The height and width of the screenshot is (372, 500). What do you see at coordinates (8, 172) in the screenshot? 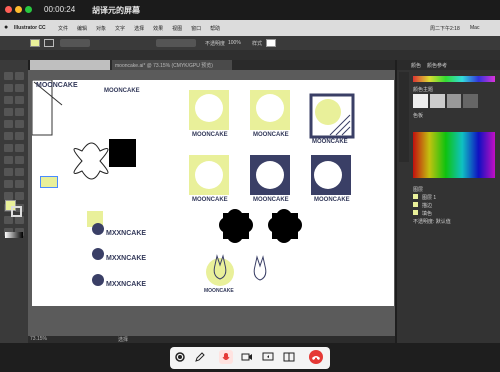
I see `shape-builder-tool-icon` at bounding box center [8, 172].